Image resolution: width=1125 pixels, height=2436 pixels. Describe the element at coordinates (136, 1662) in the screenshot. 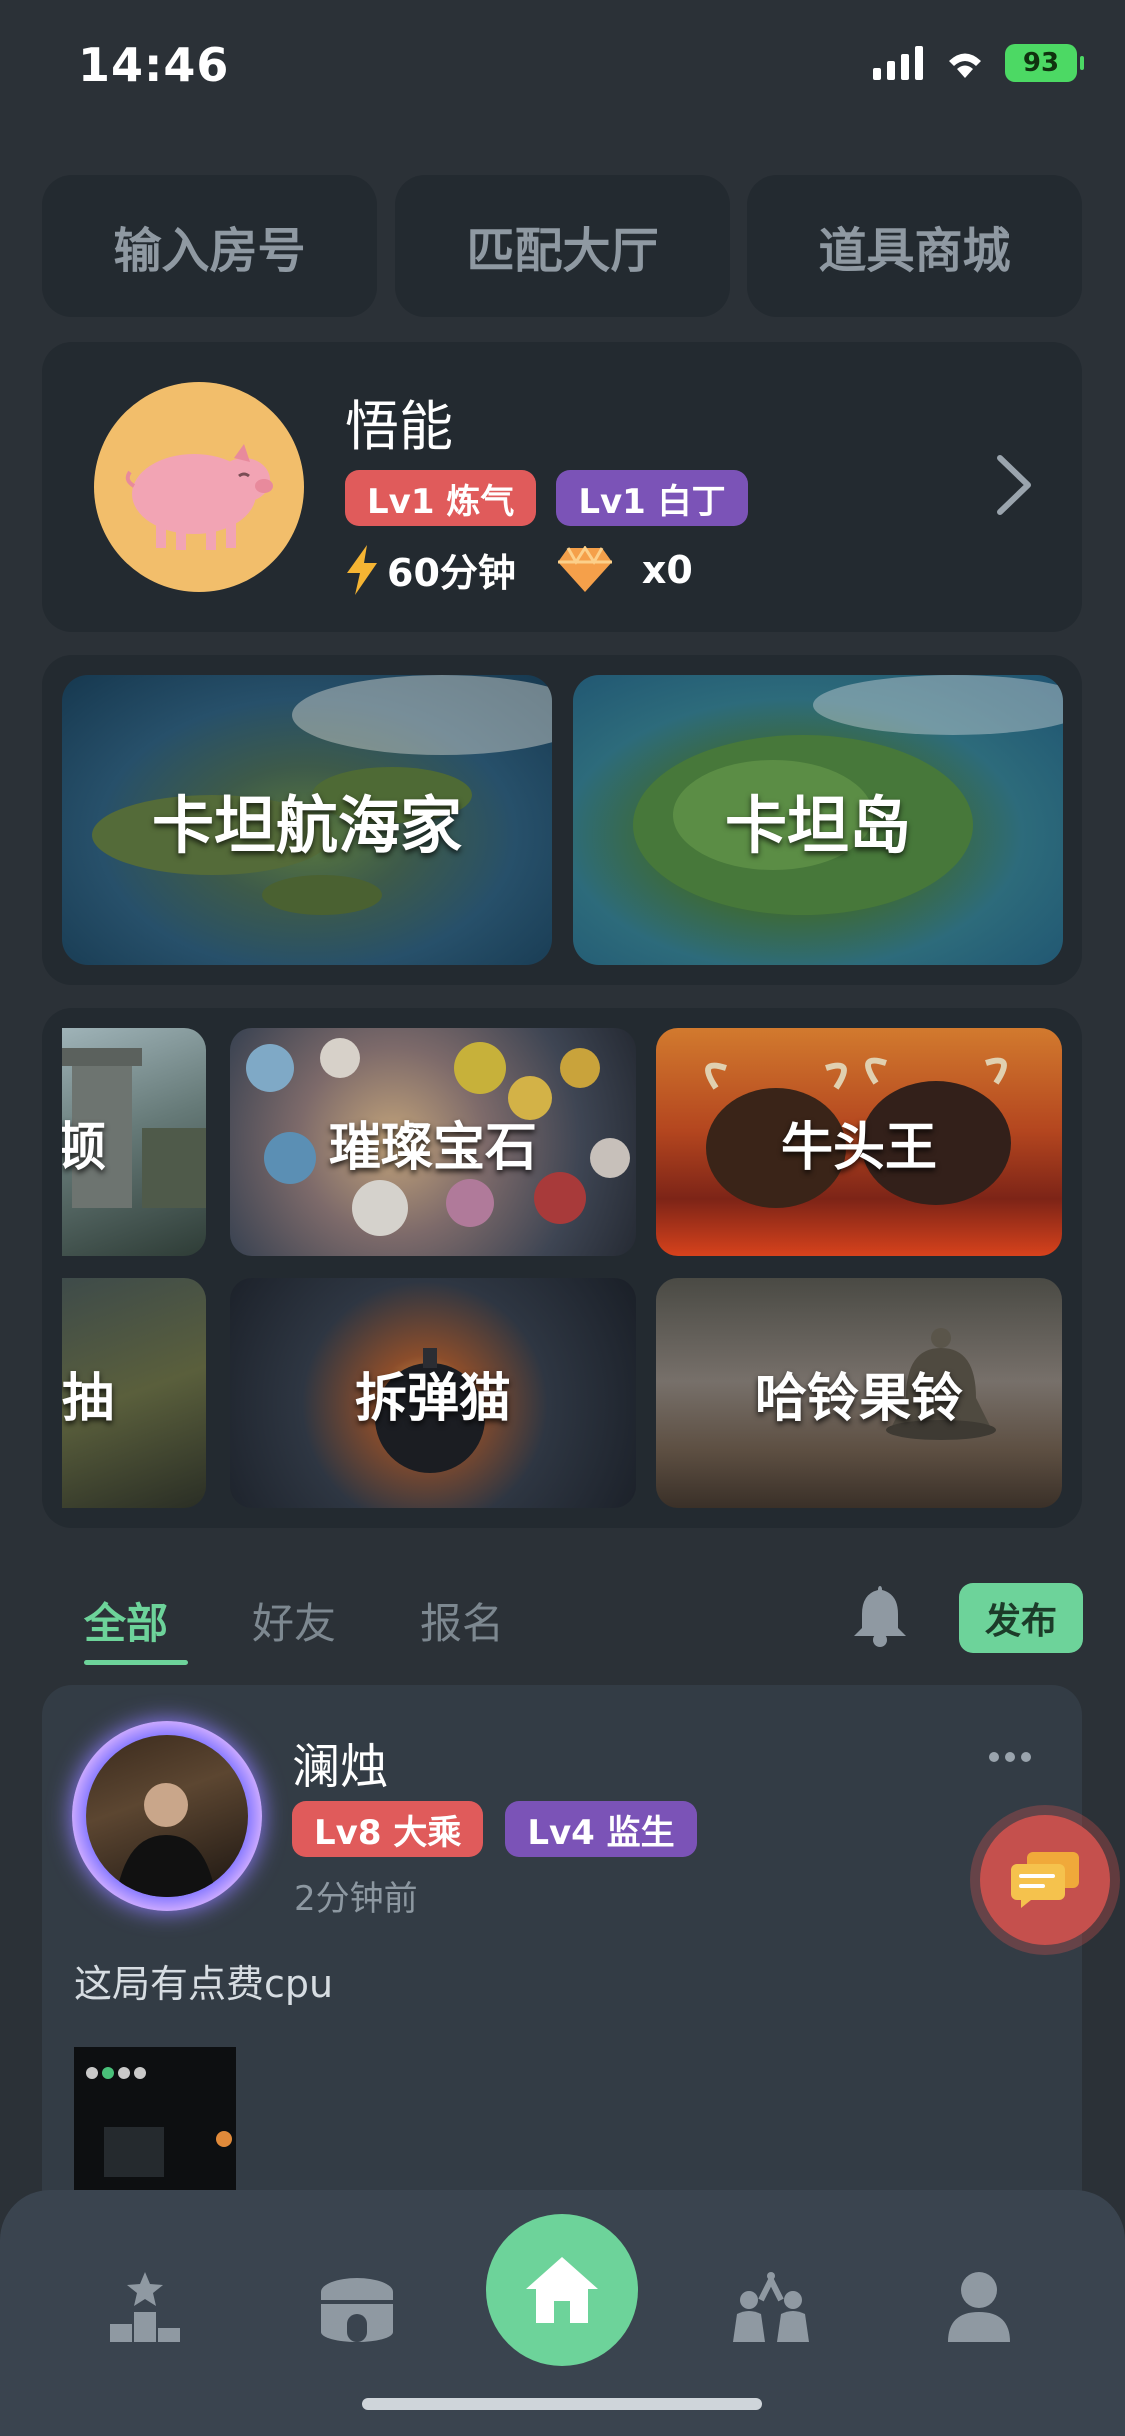

I see `active-tab-indicator` at that location.